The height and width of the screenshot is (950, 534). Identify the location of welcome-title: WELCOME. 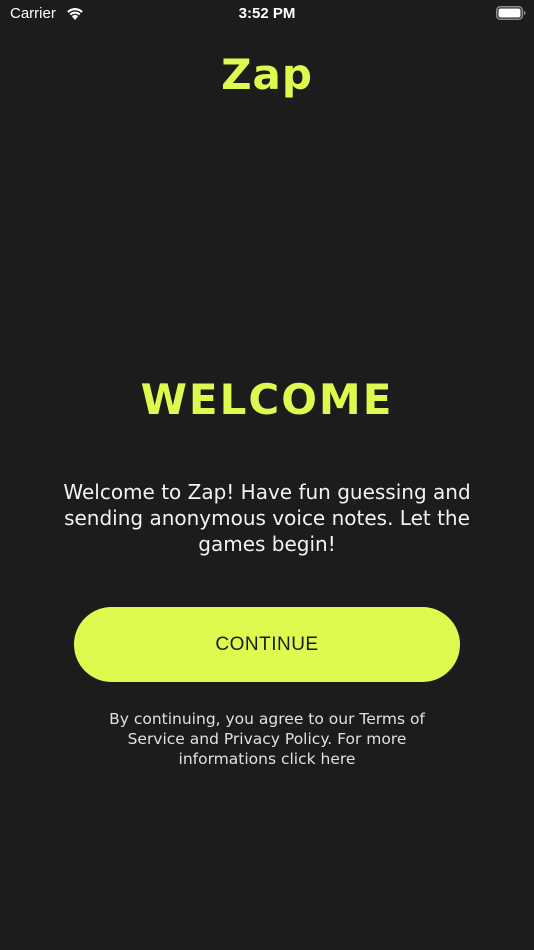
(267, 399).